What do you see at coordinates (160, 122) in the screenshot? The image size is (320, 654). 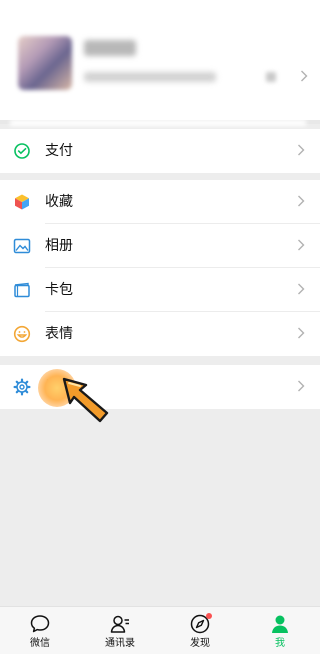 I see `status-strip-blurred` at bounding box center [160, 122].